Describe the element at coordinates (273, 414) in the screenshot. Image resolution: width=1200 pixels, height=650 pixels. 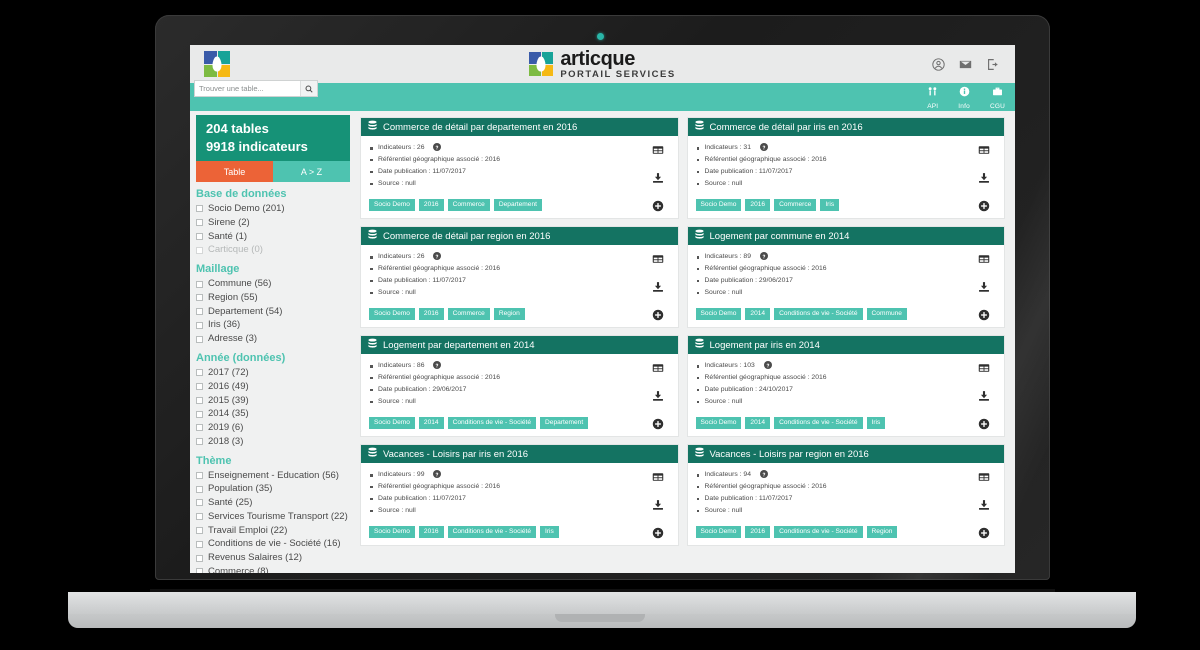
I see `facet-item: 2014 (35)` at that location.